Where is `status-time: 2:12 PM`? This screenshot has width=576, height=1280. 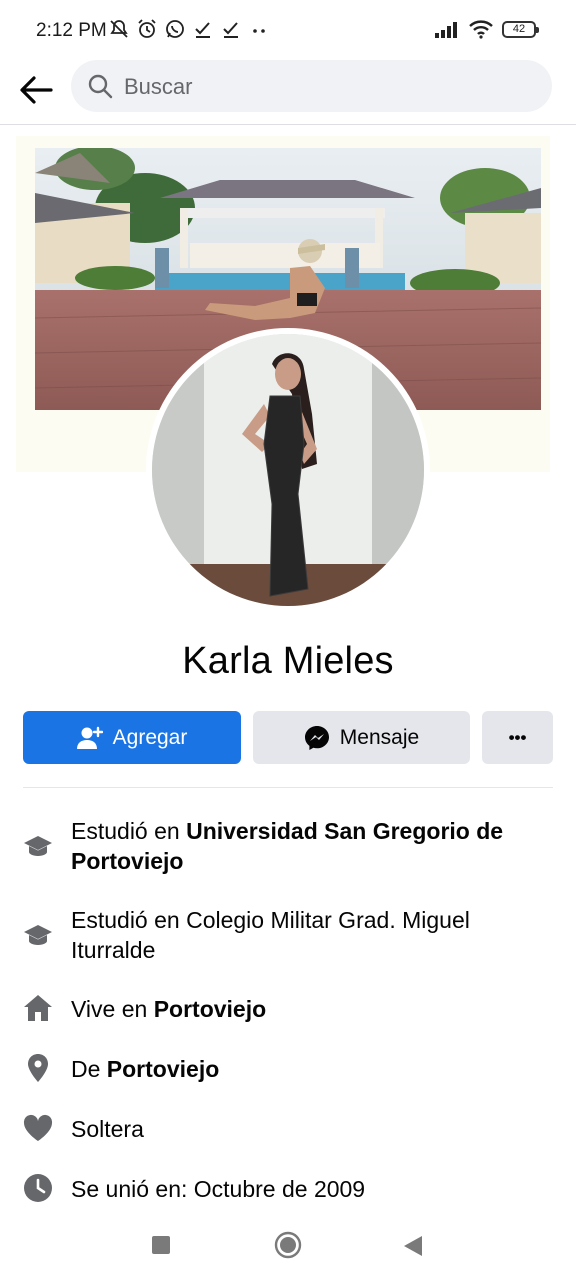
status-time: 2:12 PM is located at coordinates (71, 30).